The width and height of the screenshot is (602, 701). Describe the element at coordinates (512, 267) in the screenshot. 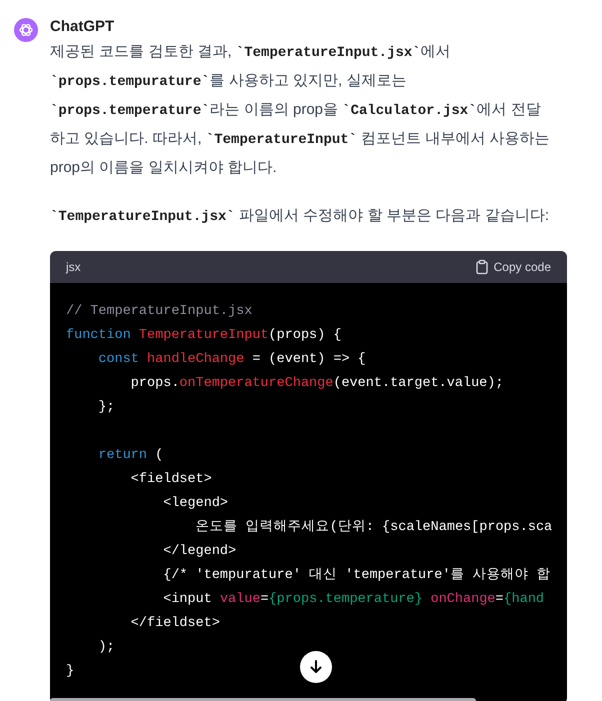

I see `copy-code-button: Copy code` at that location.